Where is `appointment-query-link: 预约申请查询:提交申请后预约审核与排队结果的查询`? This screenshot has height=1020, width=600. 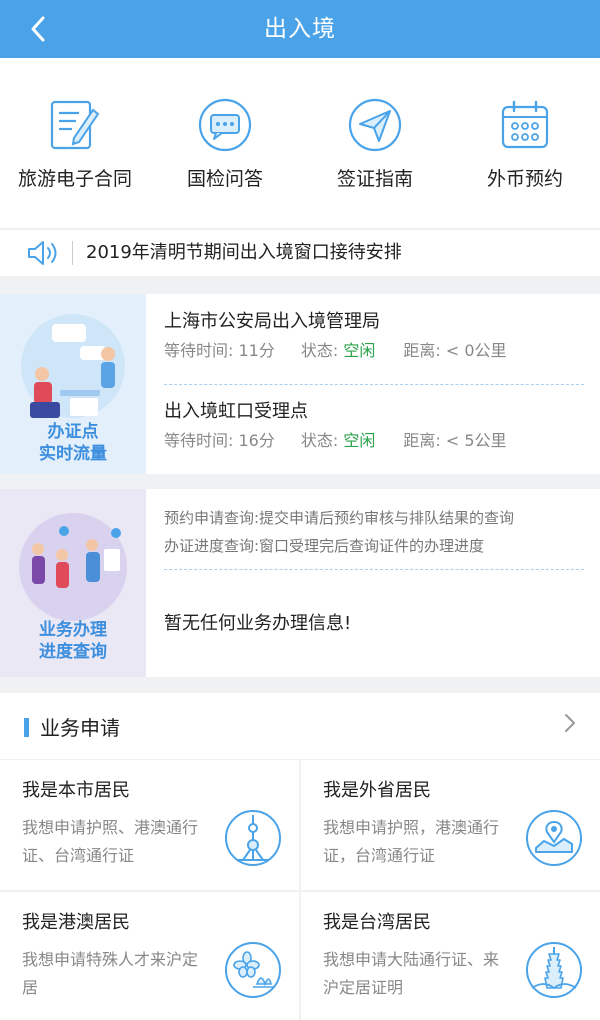
appointment-query-link: 预约申请查询:提交申请后预约审核与排队结果的查询 is located at coordinates (339, 517).